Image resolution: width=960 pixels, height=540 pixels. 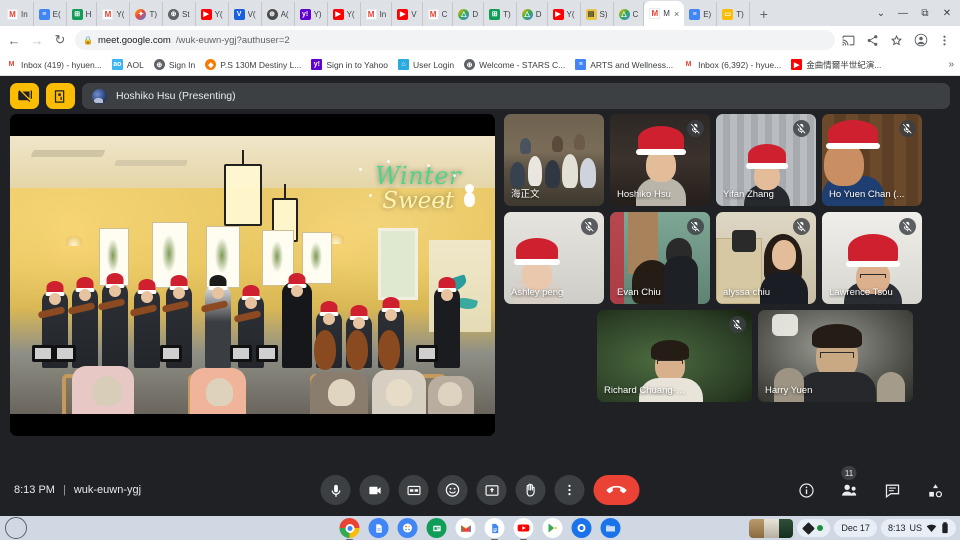 I want to click on new-tab-button: +, so click(x=764, y=14).